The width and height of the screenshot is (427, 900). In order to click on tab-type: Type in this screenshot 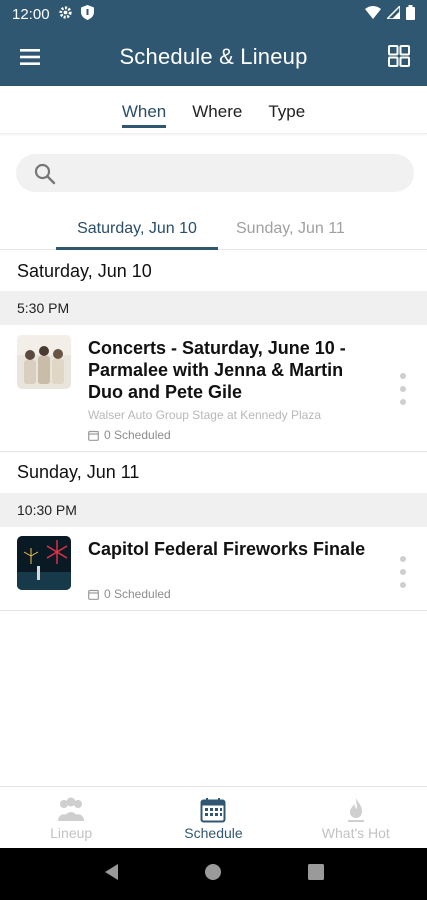, I will do `click(286, 110)`.